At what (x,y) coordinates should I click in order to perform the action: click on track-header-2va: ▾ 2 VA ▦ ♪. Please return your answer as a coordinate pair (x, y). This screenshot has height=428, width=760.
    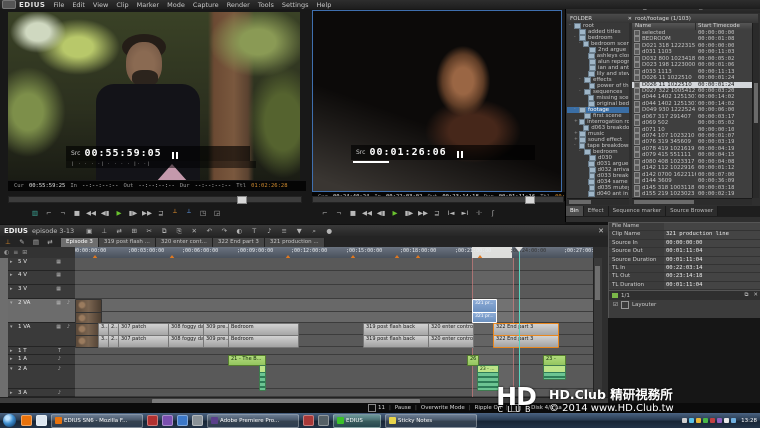
    Looking at the image, I should click on (41, 311).